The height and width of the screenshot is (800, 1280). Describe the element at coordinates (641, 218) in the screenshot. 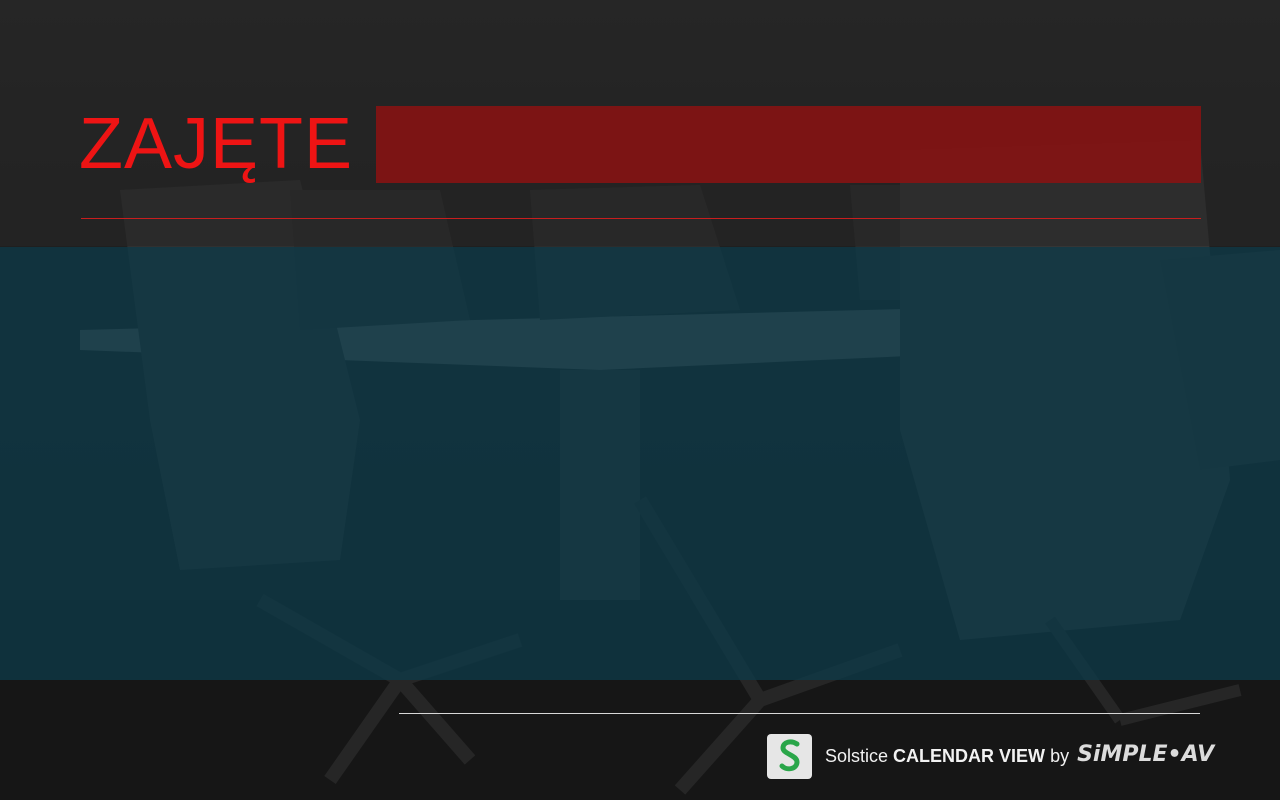

I see `header-divider` at that location.